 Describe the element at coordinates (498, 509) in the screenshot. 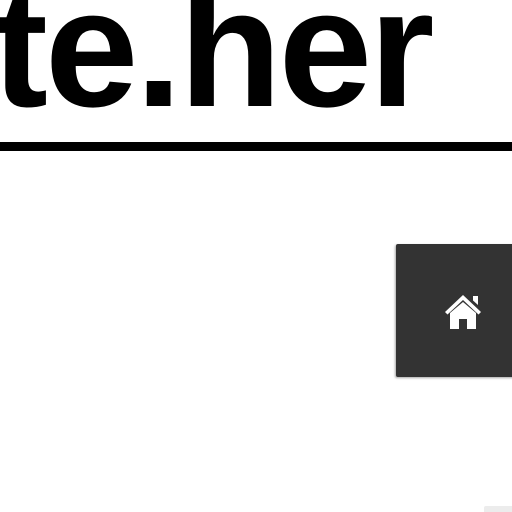

I see `corner-element` at that location.